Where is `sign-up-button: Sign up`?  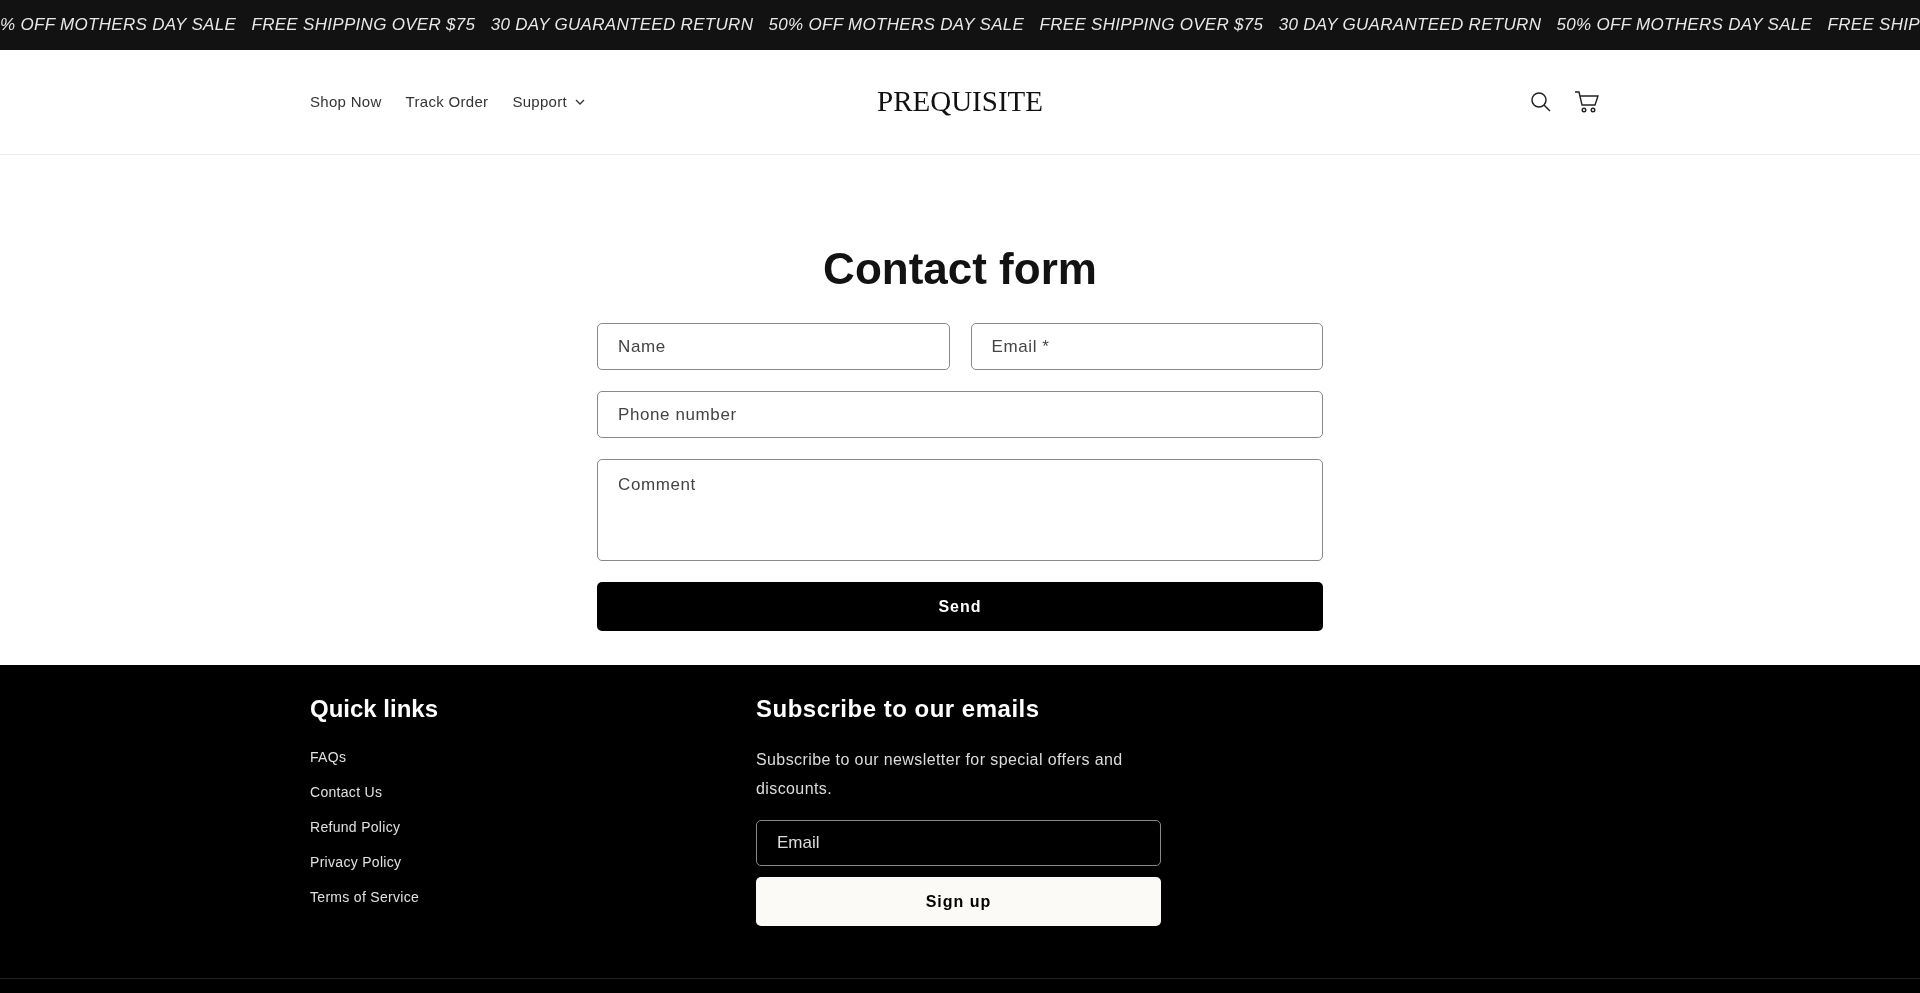
sign-up-button: Sign up is located at coordinates (958, 901).